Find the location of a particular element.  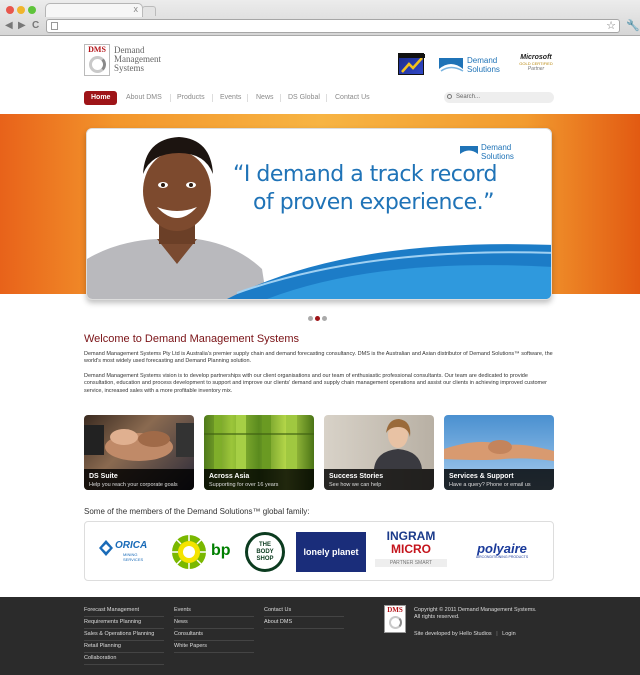

certified-badge-logo is located at coordinates (411, 64).